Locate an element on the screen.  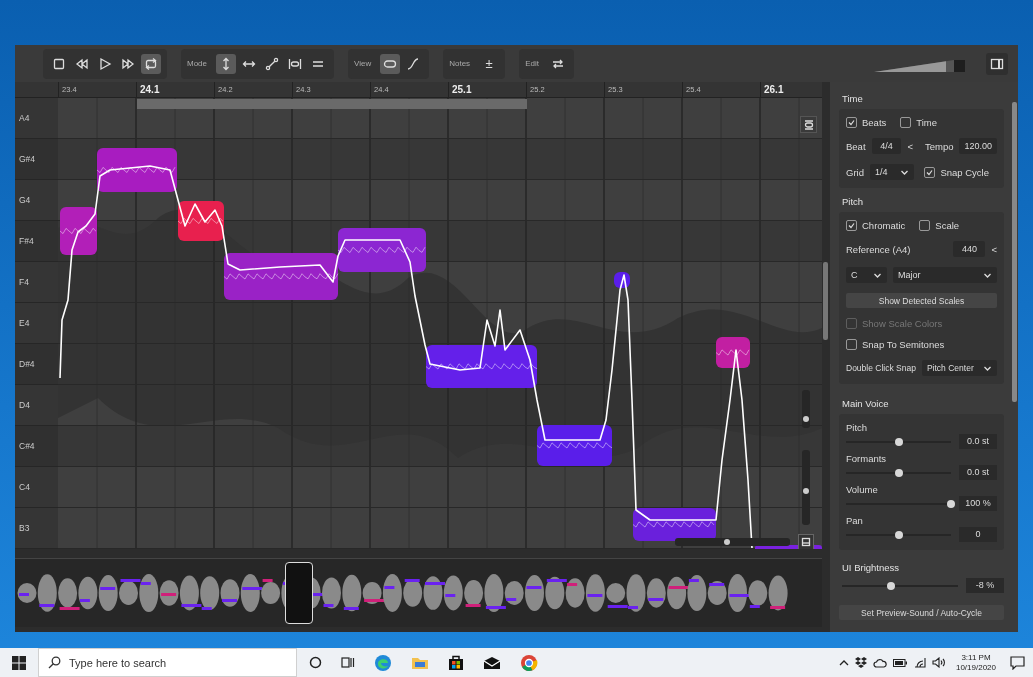
stop-icon is located at coordinates (59, 63).